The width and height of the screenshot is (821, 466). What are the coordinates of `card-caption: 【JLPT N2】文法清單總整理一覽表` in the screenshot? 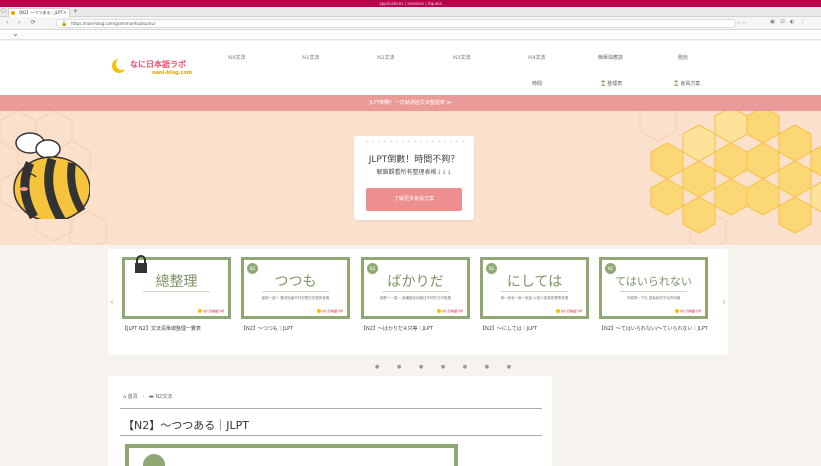 It's located at (176, 329).